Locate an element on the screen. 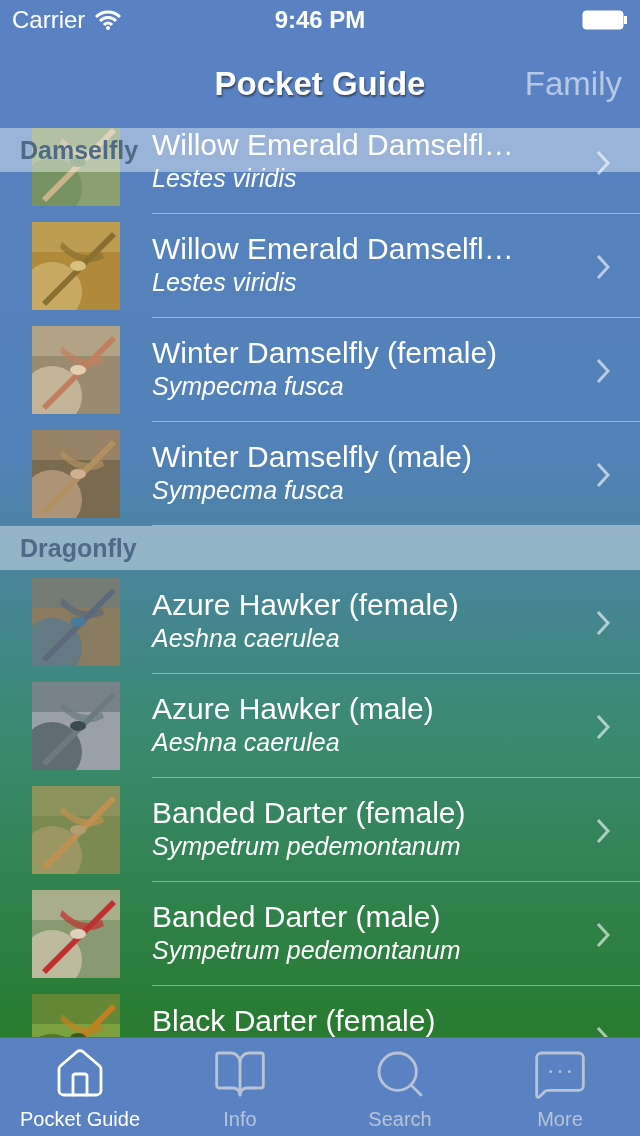 Image resolution: width=640 pixels, height=1136 pixels. species-row: Banded Darter (female) Sympetrum pedemontanum is located at coordinates (320, 830).